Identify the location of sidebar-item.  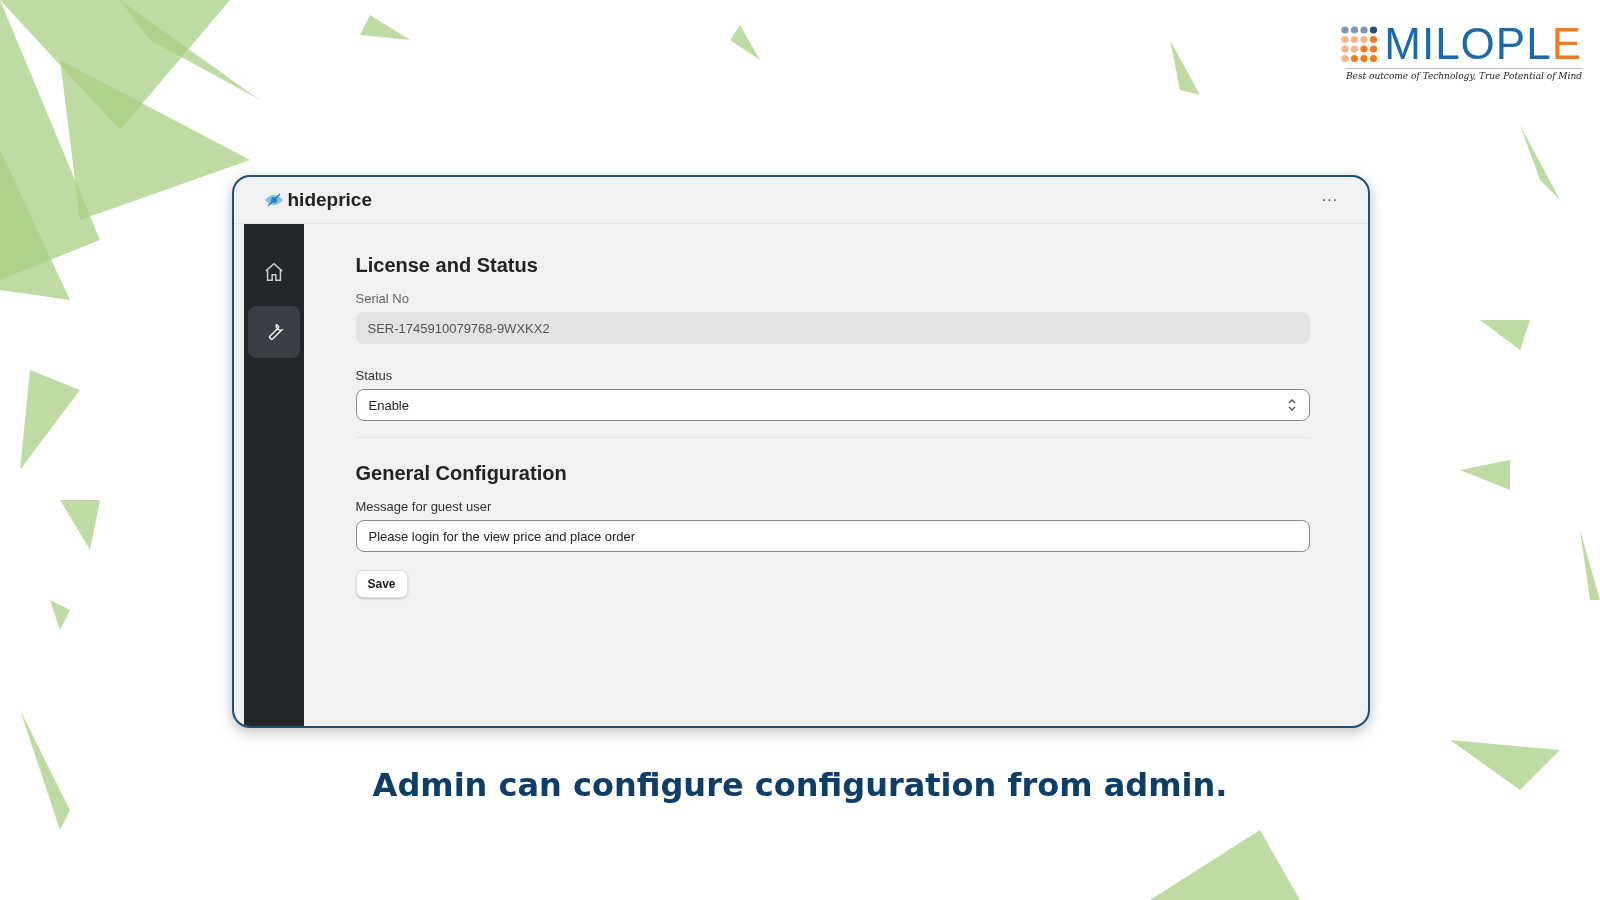
(273, 332).